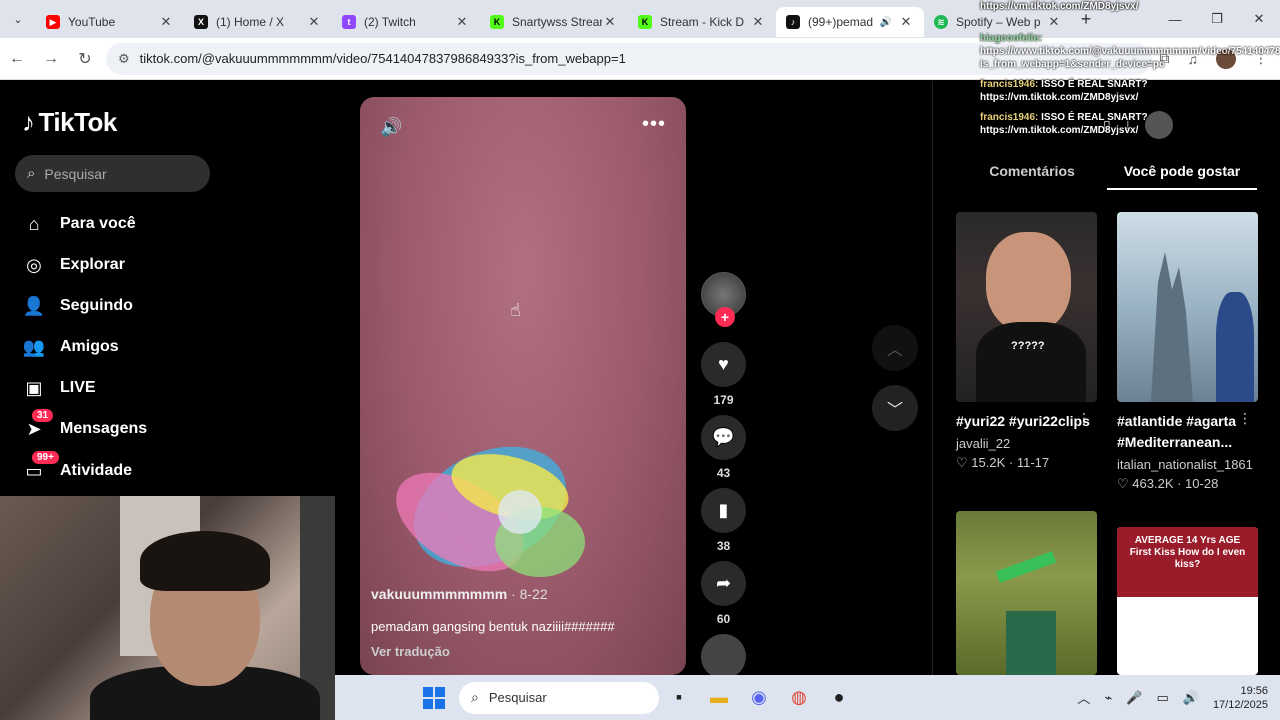 The image size is (1280, 720). I want to click on spotify-icon: ≋, so click(941, 22).